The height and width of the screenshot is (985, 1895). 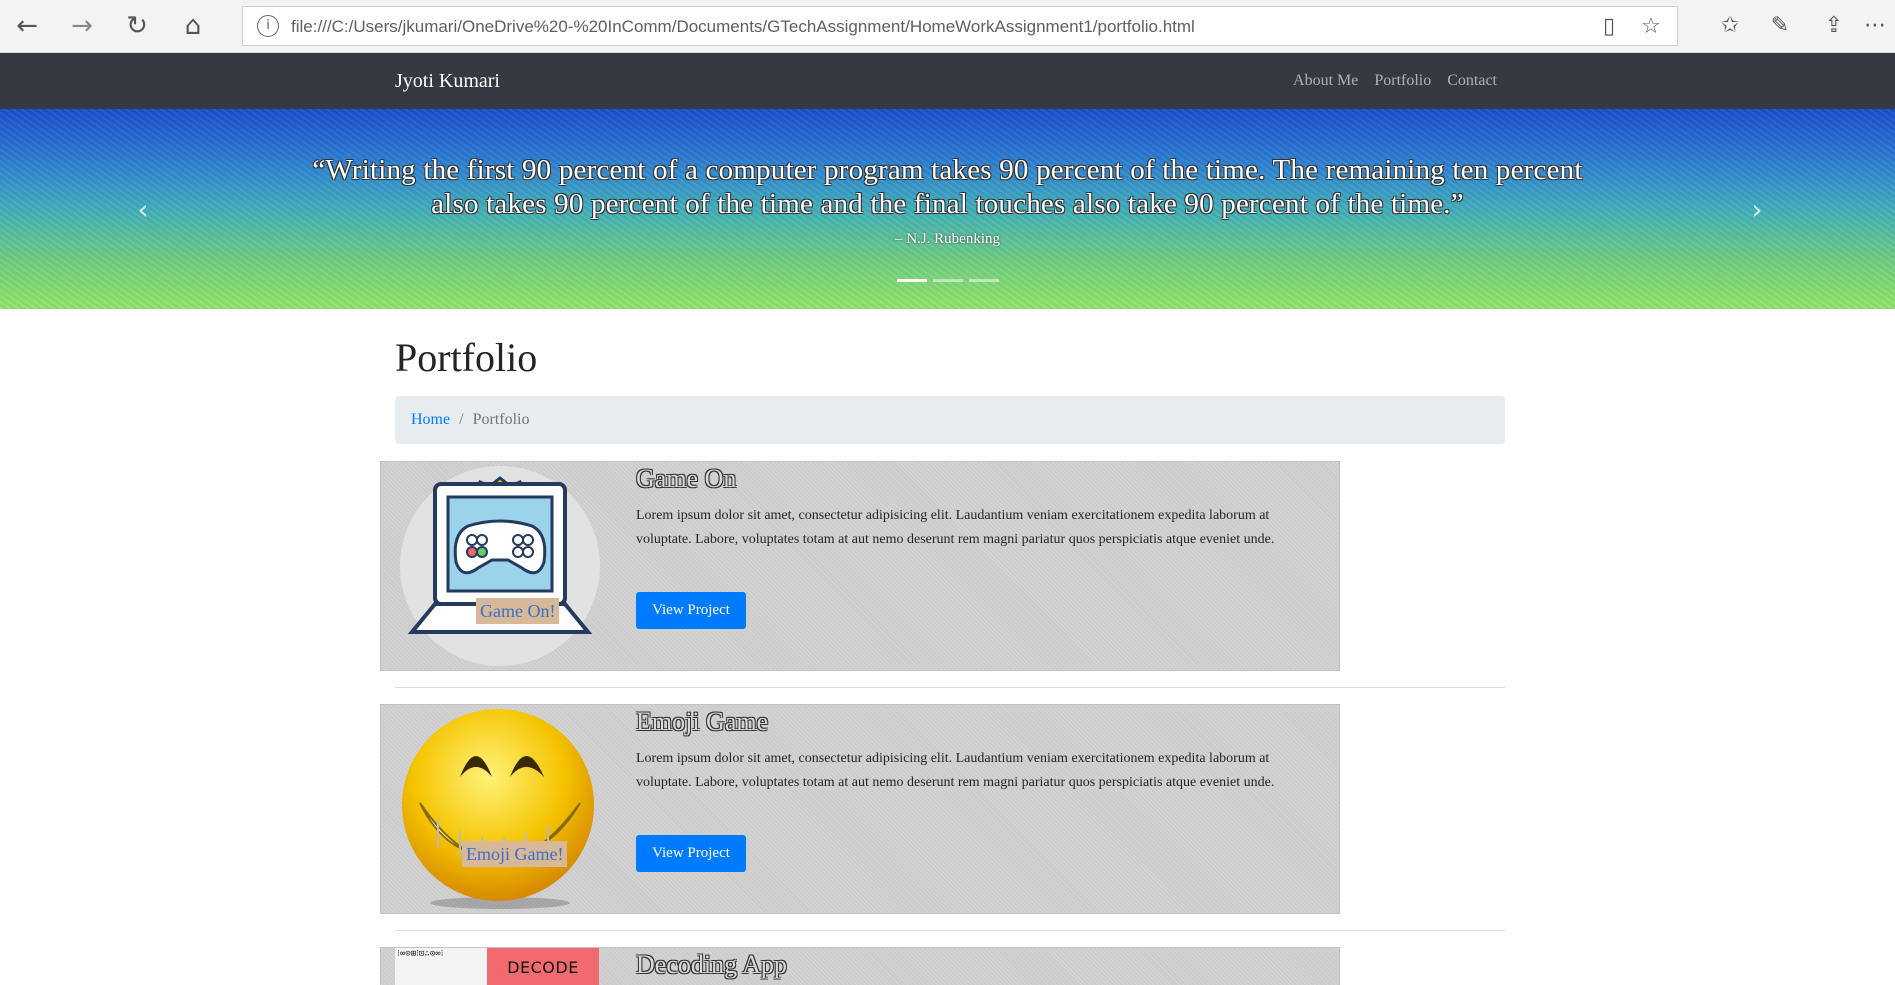 What do you see at coordinates (543, 966) in the screenshot?
I see `decode-your-image-caption: DECODE YOUR` at bounding box center [543, 966].